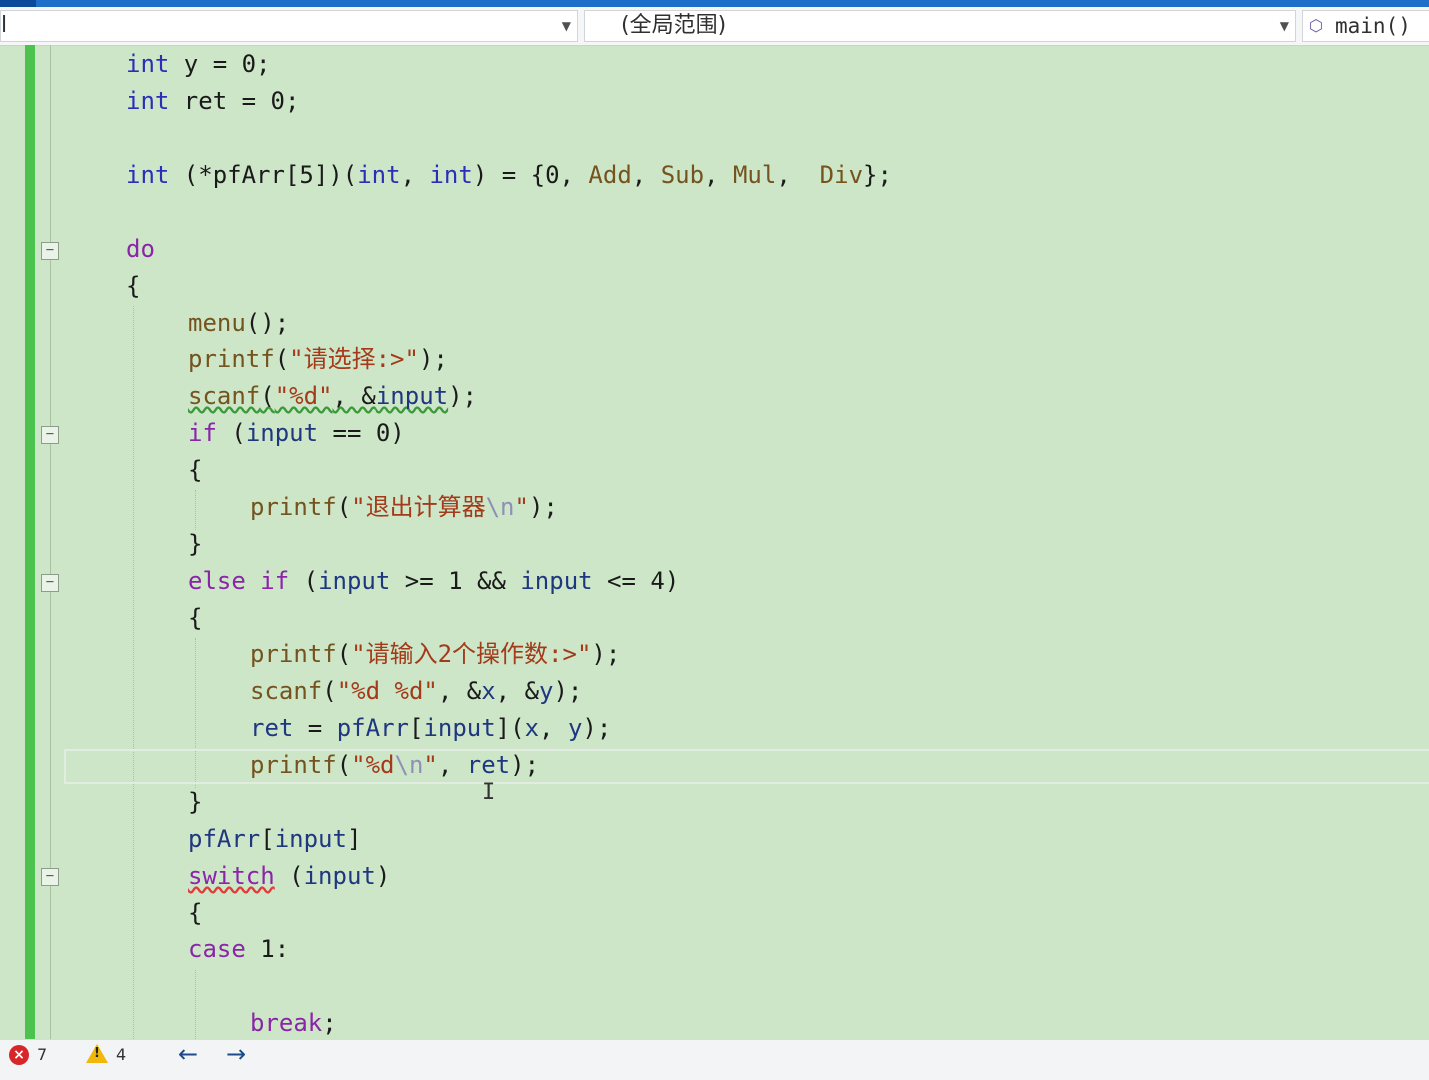 The height and width of the screenshot is (1080, 1429). Describe the element at coordinates (50, 251) in the screenshot. I see `collapse-toggle-do: −` at that location.